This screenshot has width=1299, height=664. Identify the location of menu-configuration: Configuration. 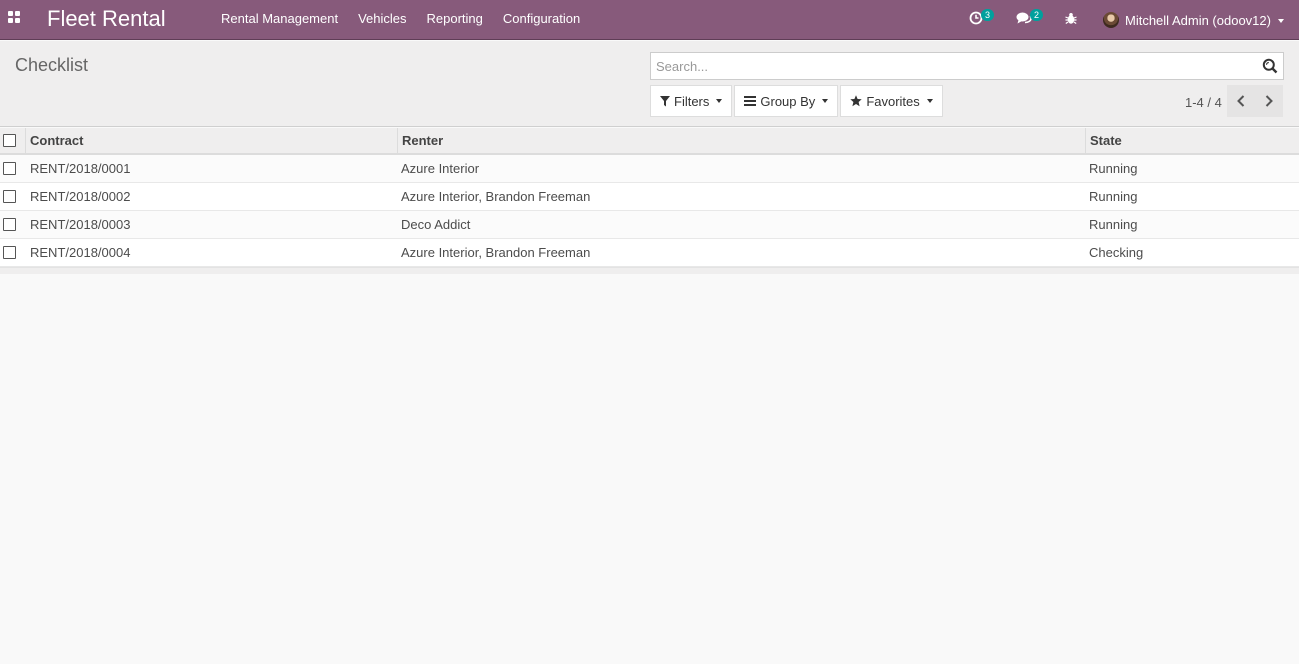
(541, 20).